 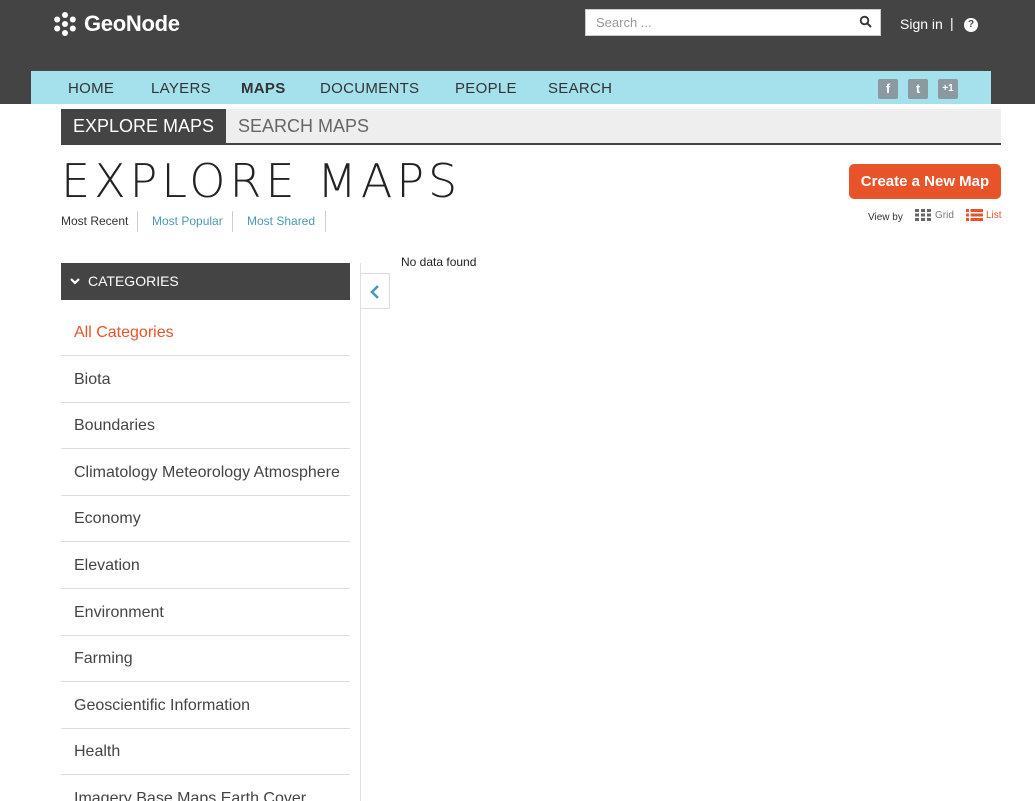 I want to click on nav-layers: LAYERS, so click(x=181, y=88).